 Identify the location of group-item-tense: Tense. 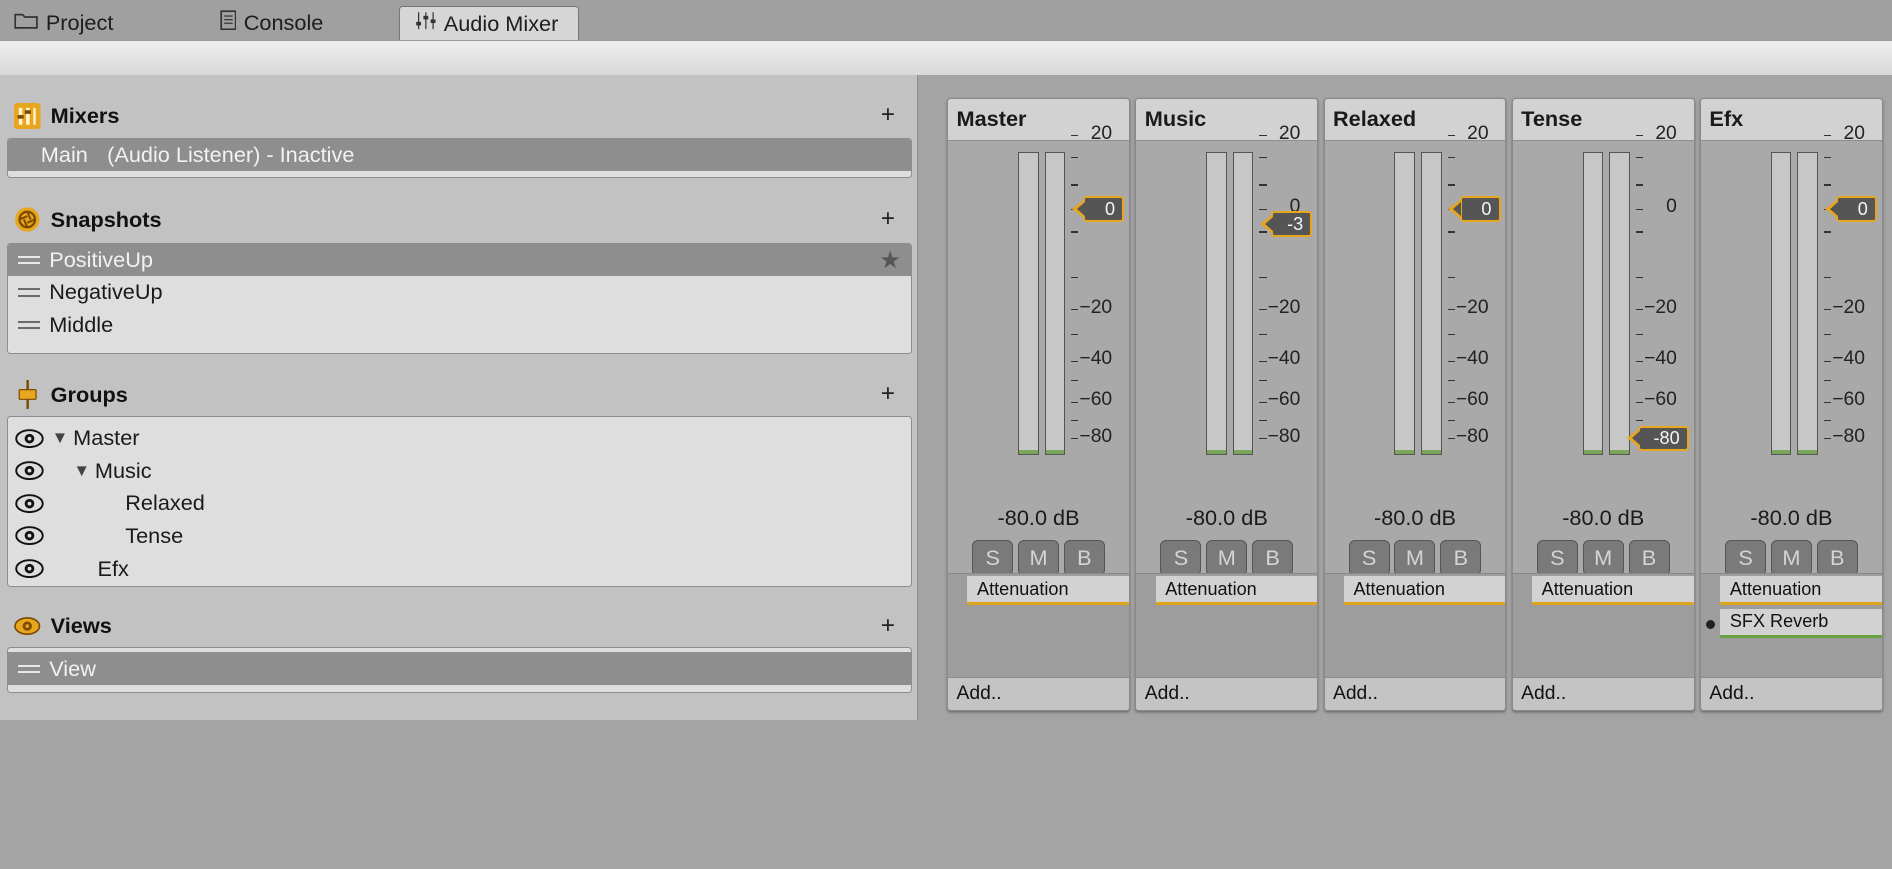
(459, 536).